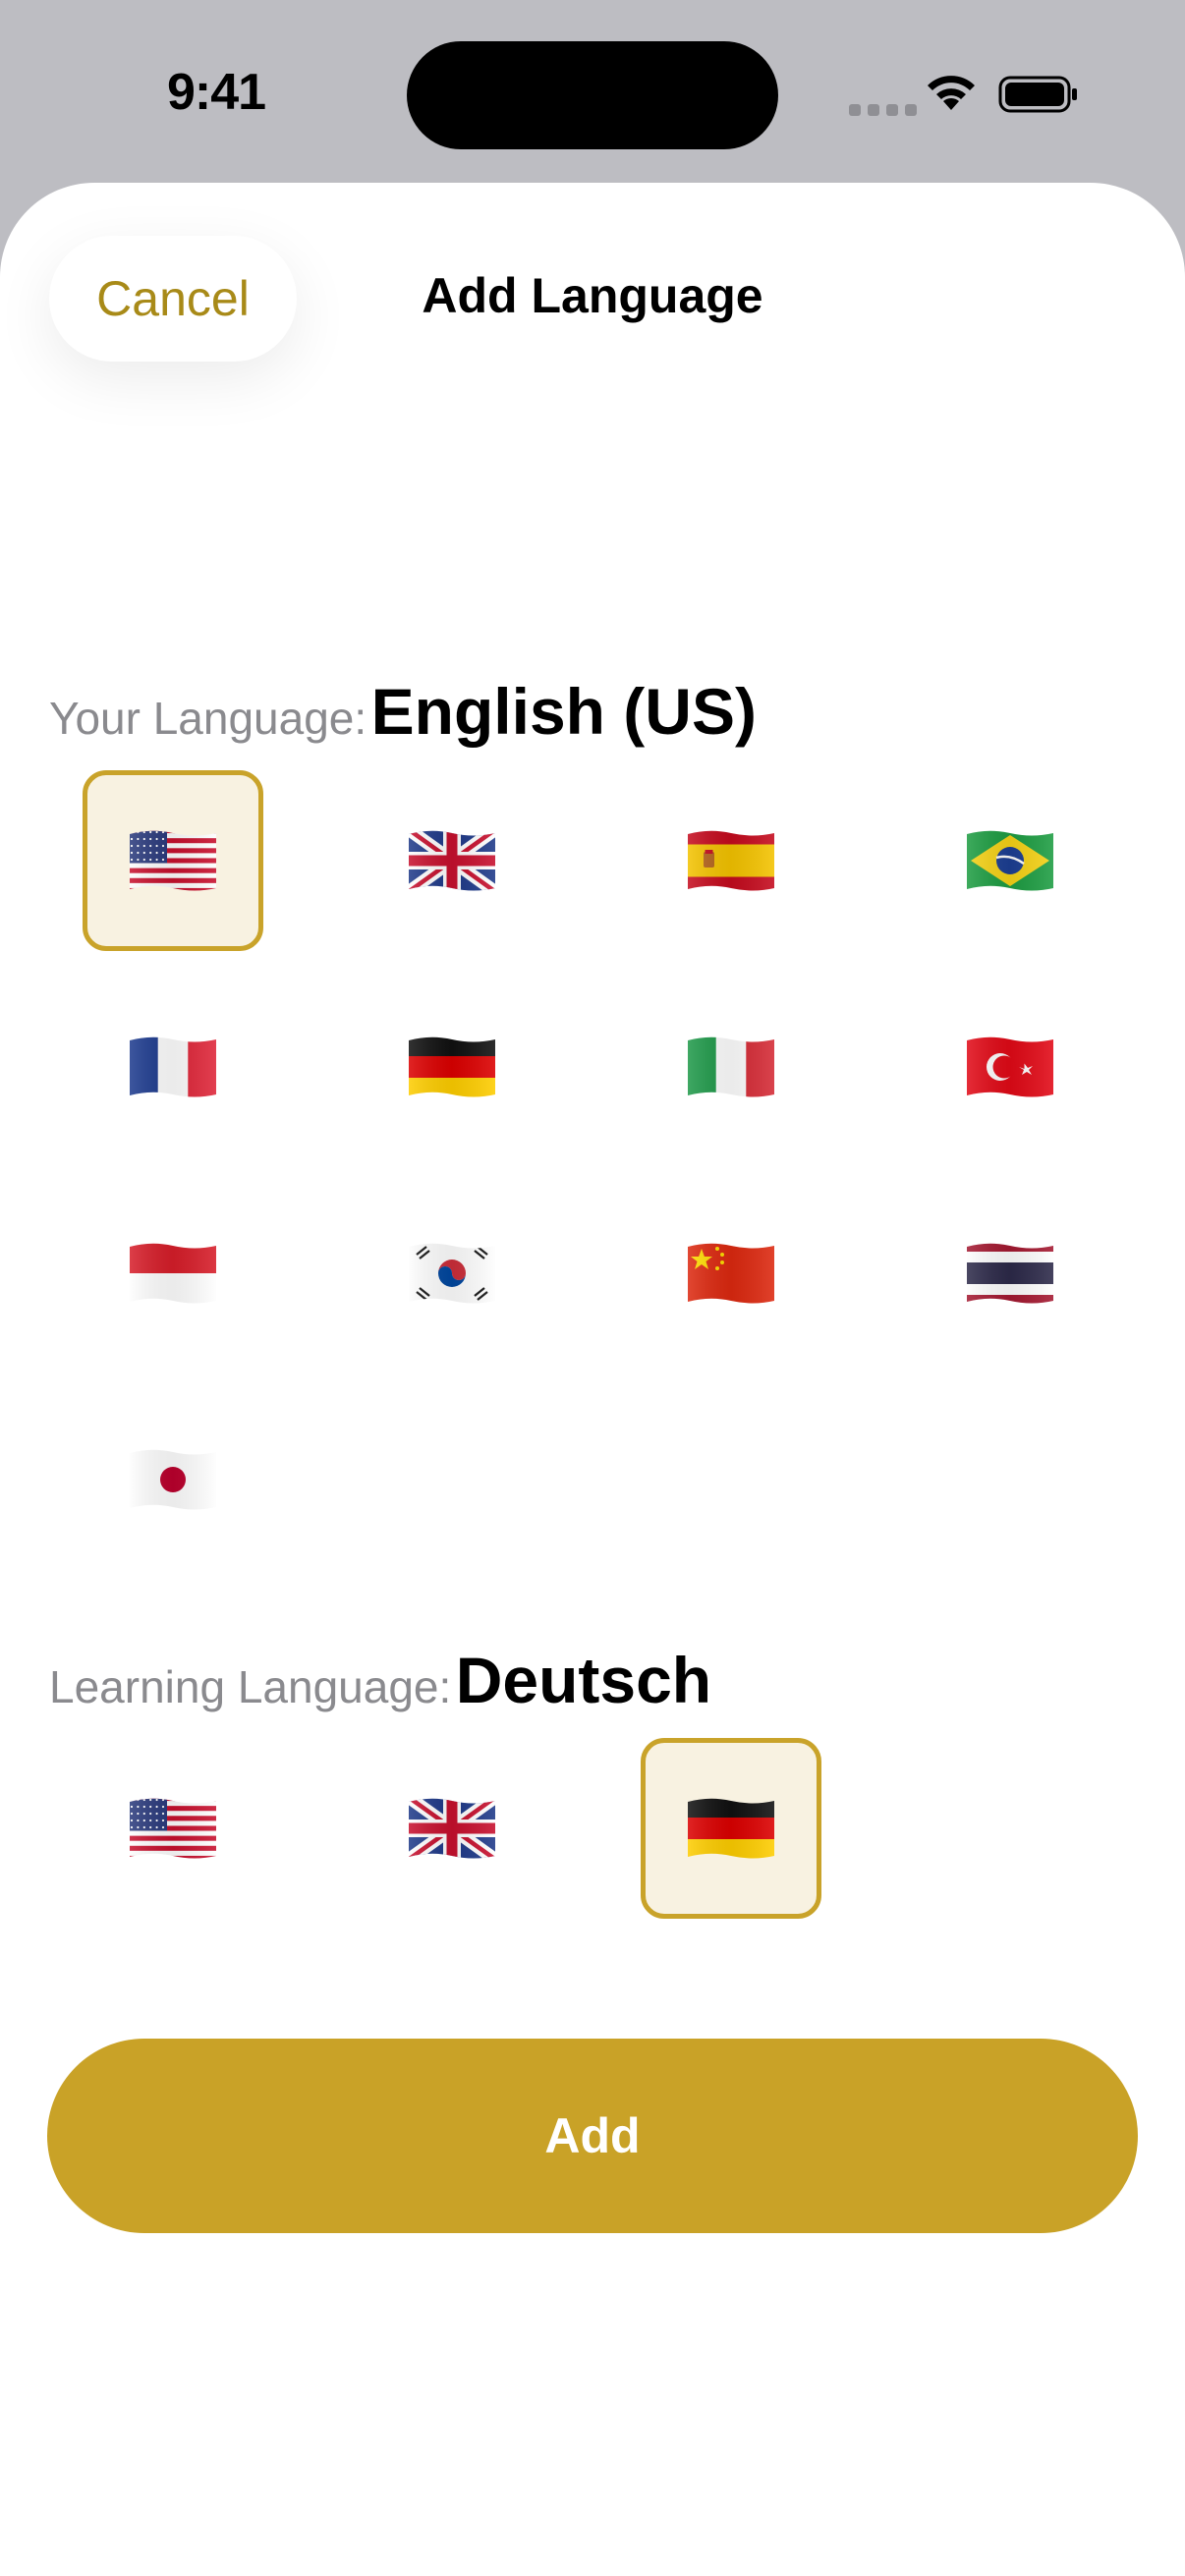  What do you see at coordinates (592, 2136) in the screenshot?
I see `add-button: Add` at bounding box center [592, 2136].